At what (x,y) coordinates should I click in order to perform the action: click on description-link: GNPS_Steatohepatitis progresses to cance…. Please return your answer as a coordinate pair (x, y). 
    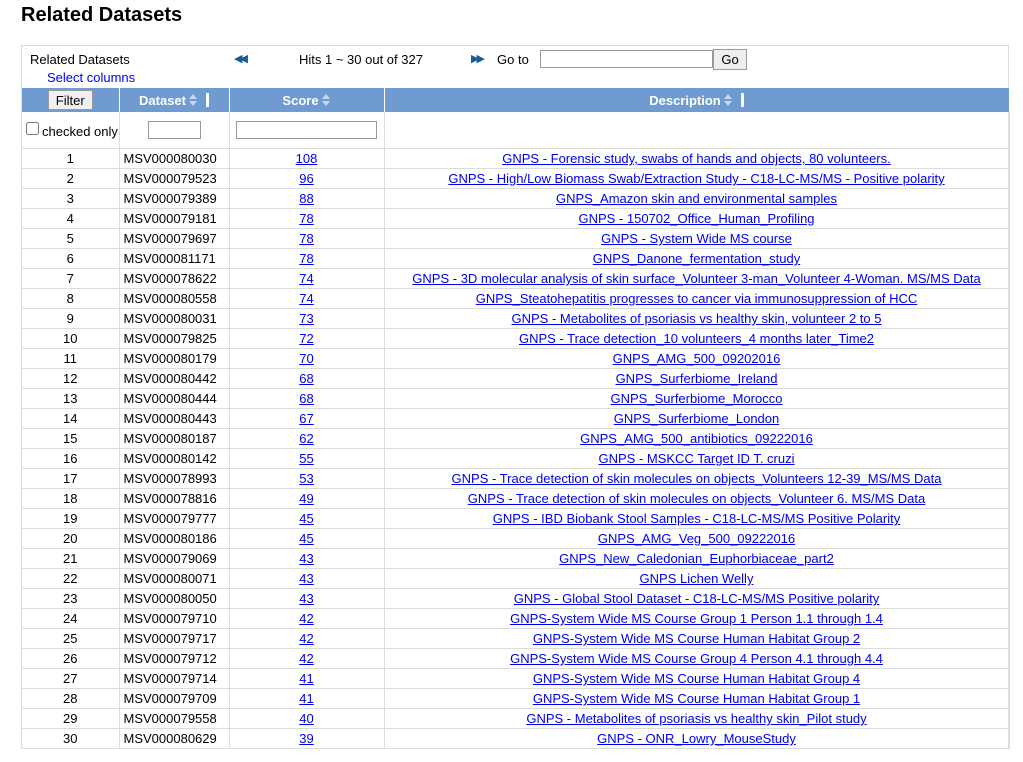
    Looking at the image, I should click on (697, 298).